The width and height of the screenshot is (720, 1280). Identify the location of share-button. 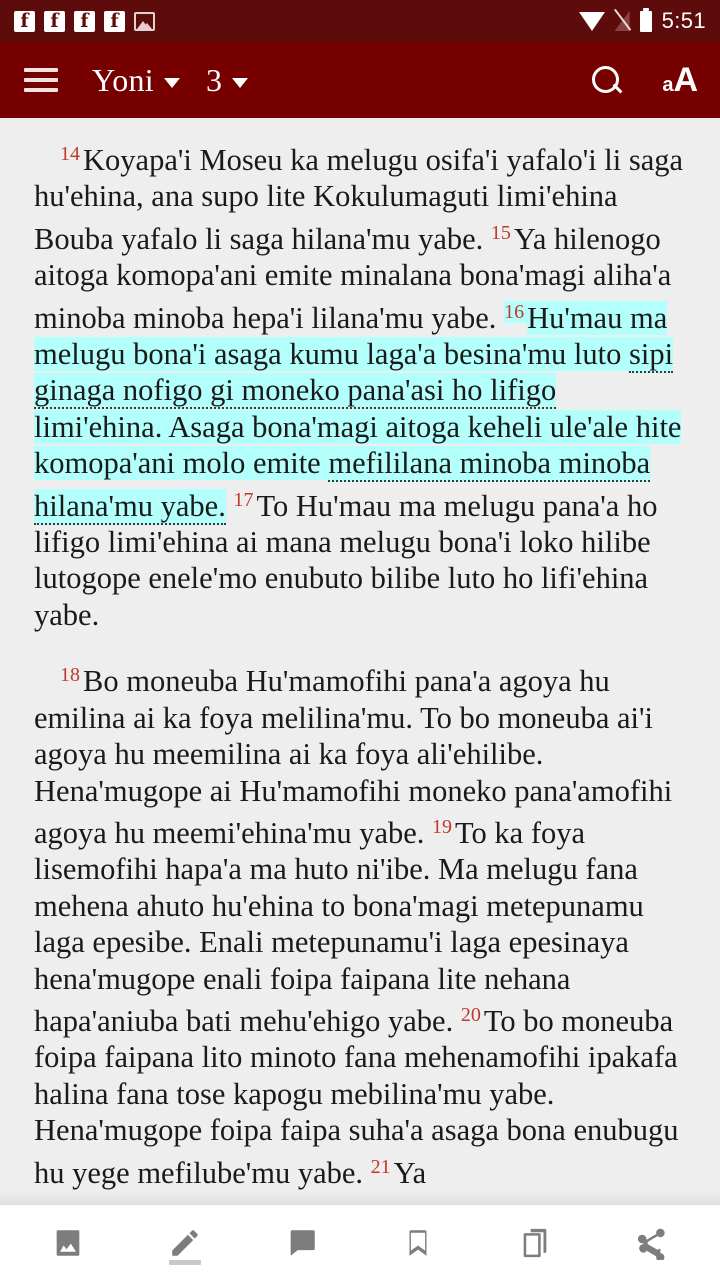
(652, 1243).